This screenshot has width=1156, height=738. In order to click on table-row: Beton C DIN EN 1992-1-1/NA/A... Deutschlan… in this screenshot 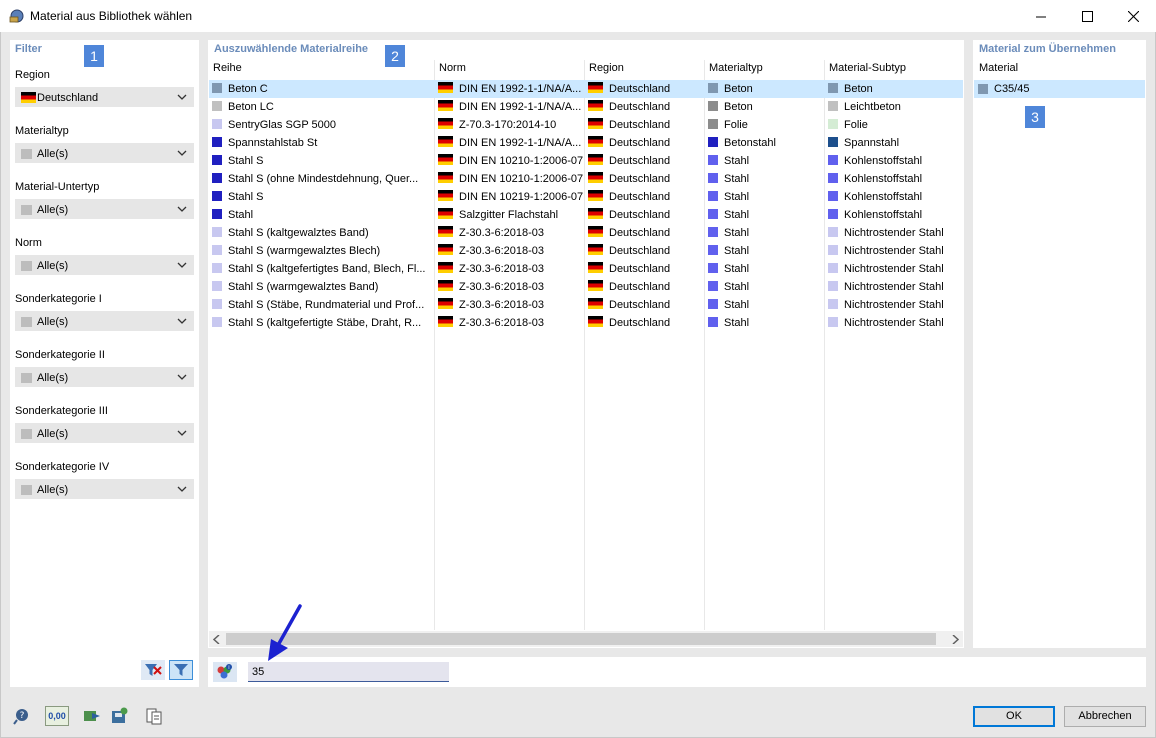, I will do `click(586, 89)`.